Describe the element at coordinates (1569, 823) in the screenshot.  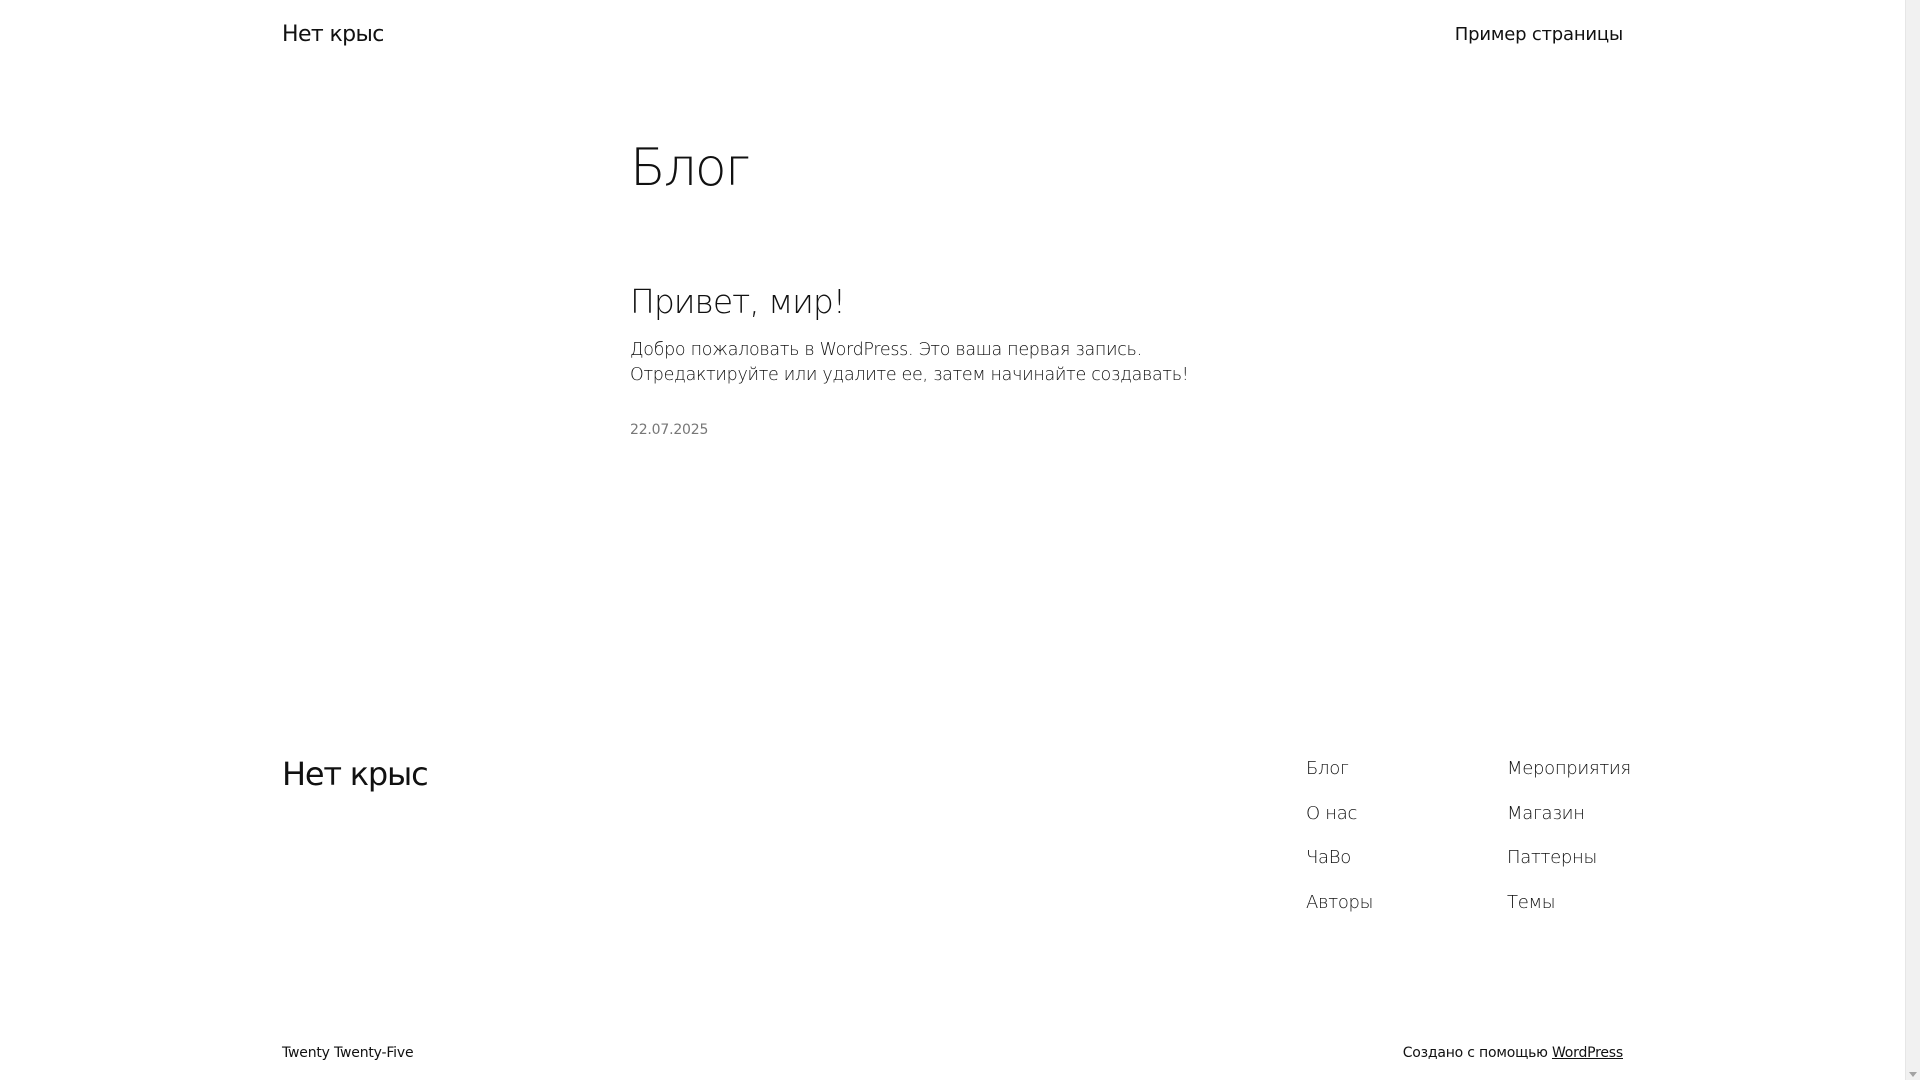
I see `footer-nav-item-shop: Магазин` at that location.